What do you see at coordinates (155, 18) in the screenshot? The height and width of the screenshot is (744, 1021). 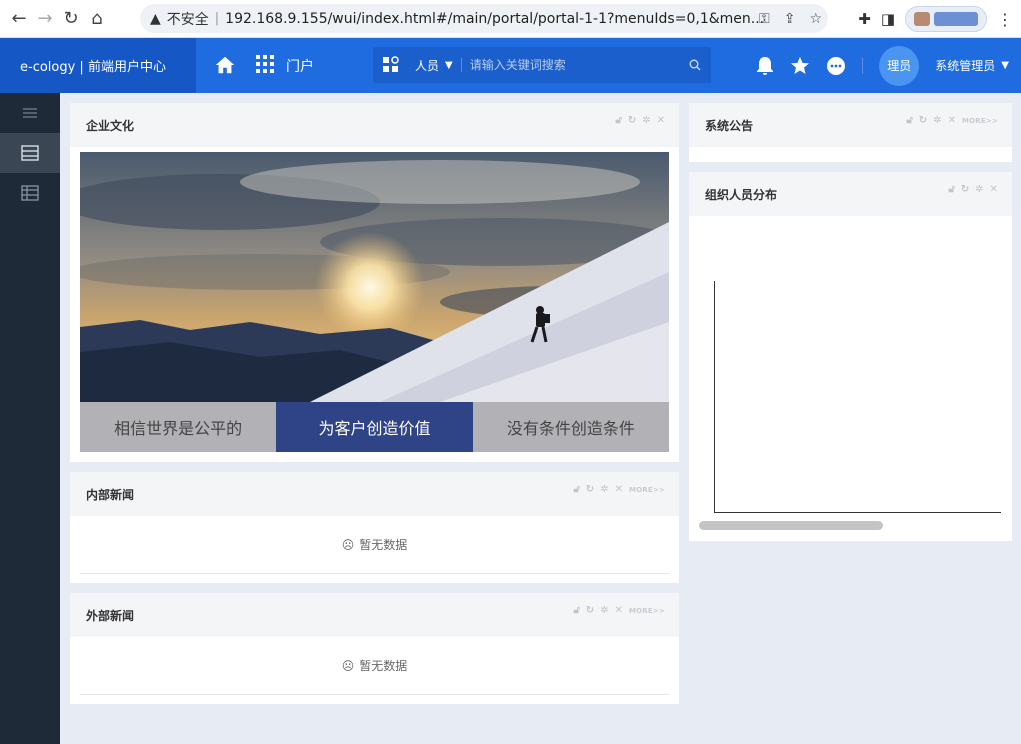 I see `warning-icon: ▲` at bounding box center [155, 18].